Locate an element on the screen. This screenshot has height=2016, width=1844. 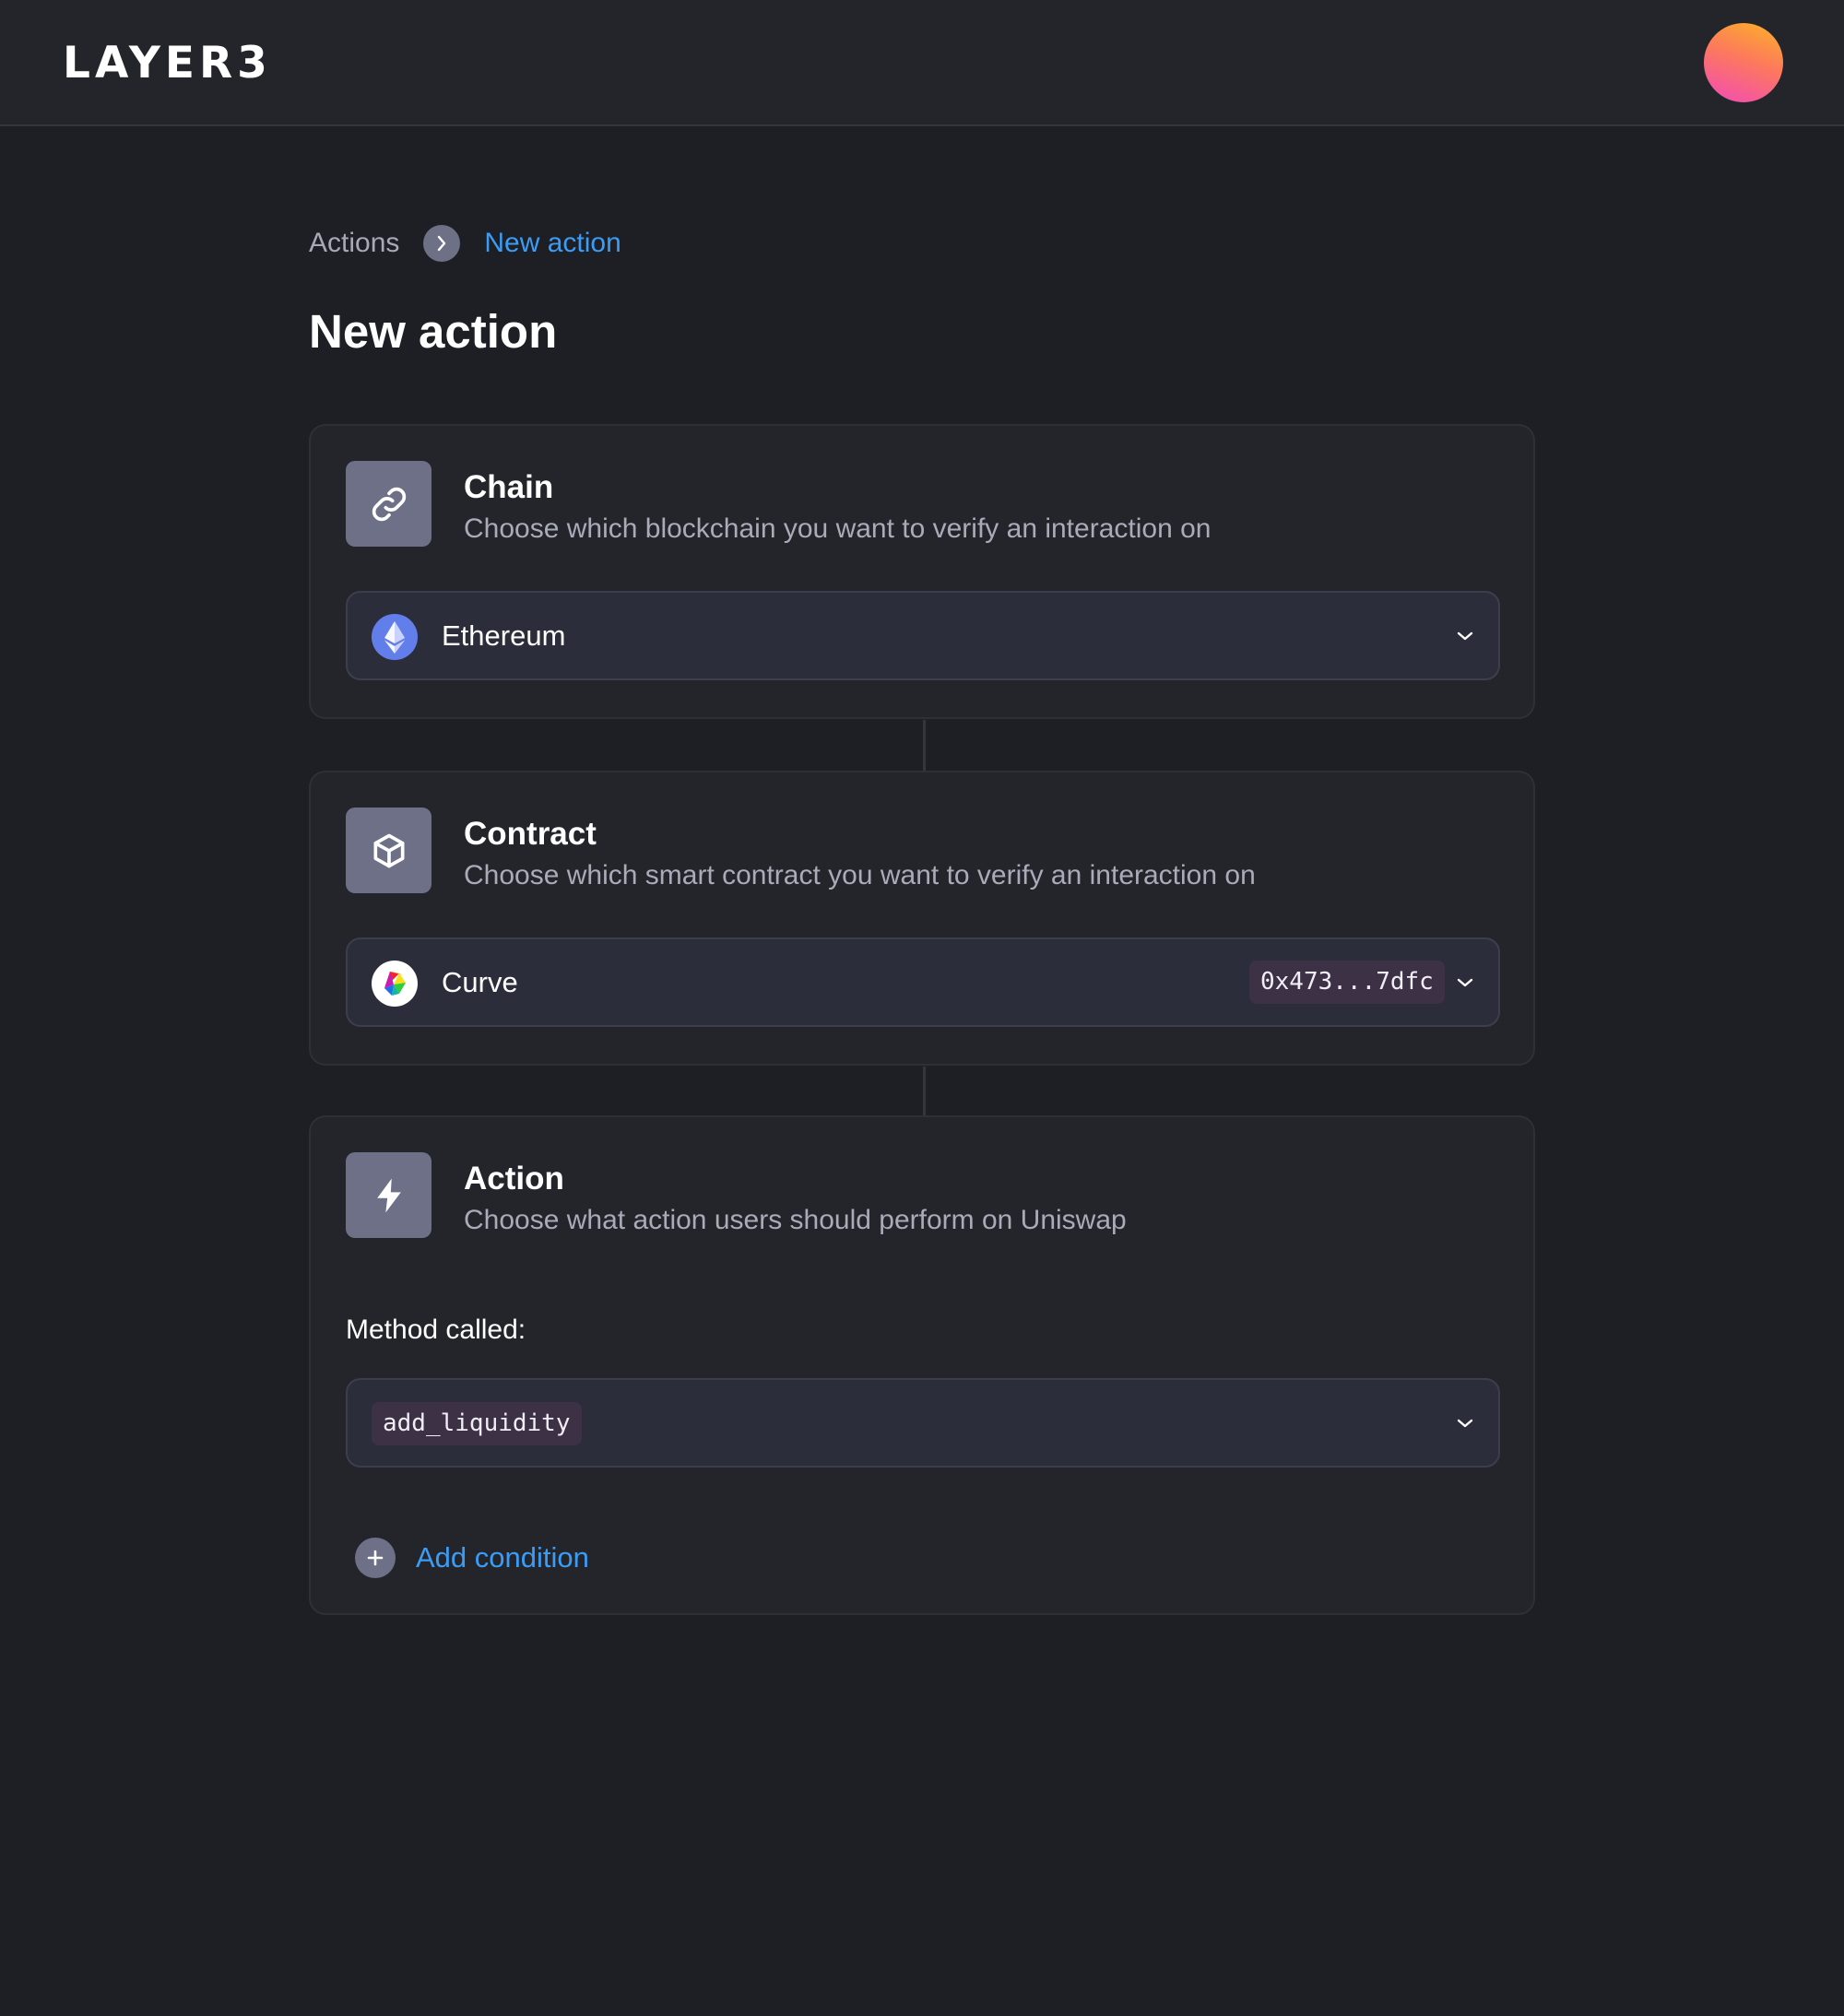
method-called-label: Method called: is located at coordinates (436, 1330).